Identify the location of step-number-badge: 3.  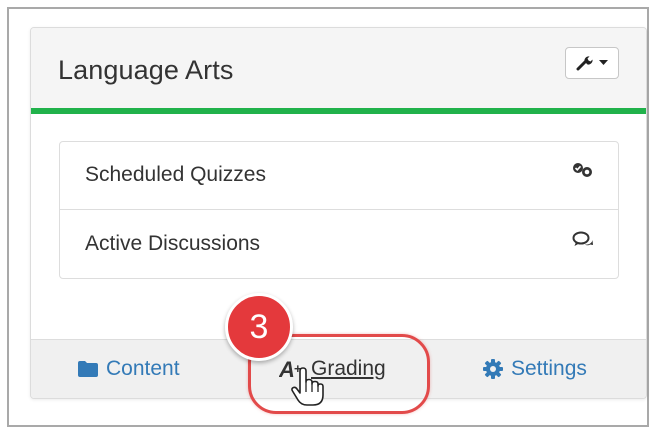
(259, 327).